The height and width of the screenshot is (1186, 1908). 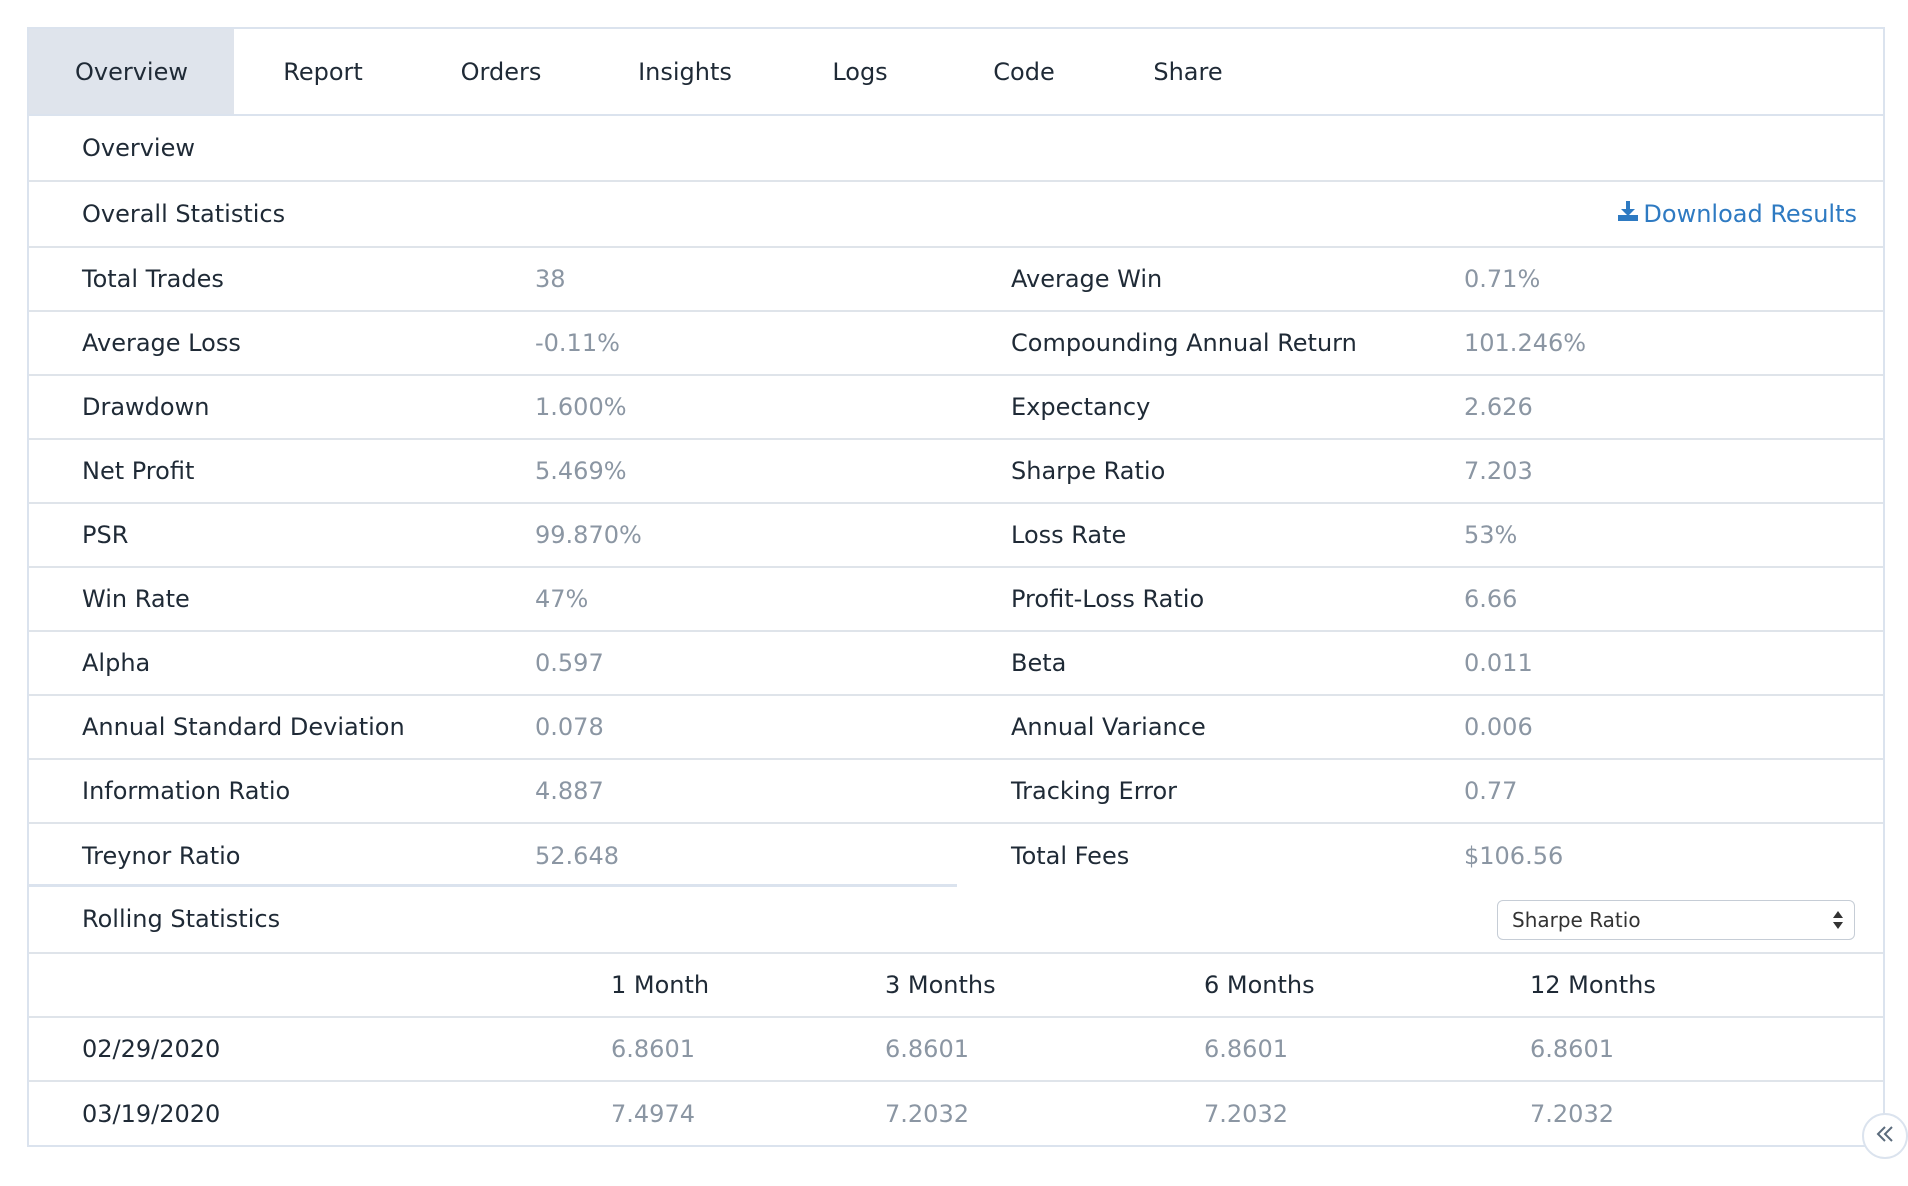 I want to click on stat-label: Total Fees, so click(x=1070, y=856).